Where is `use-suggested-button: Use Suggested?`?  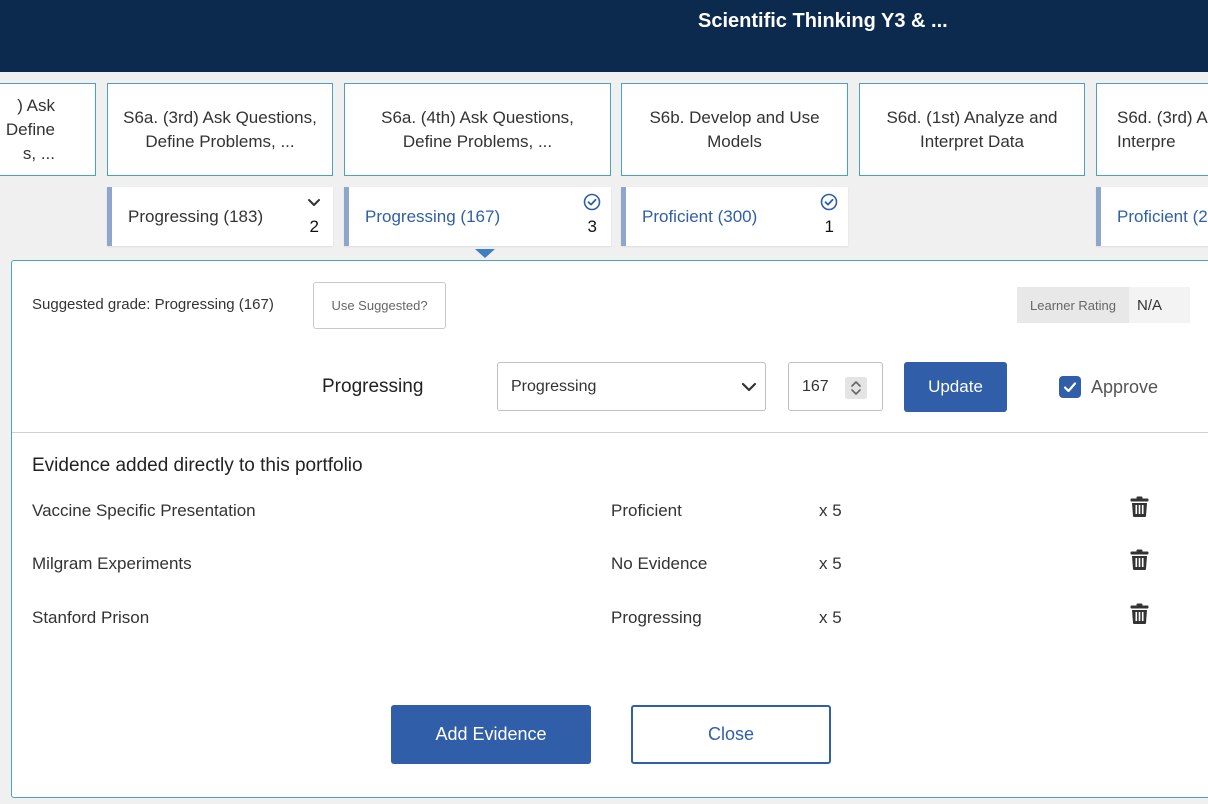 use-suggested-button: Use Suggested? is located at coordinates (379, 305).